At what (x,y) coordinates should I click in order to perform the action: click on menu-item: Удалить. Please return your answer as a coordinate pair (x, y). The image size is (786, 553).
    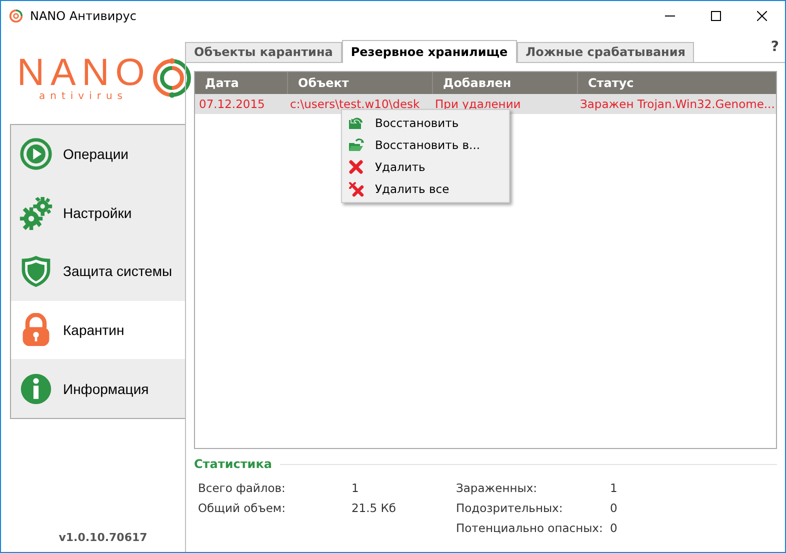
    Looking at the image, I should click on (425, 167).